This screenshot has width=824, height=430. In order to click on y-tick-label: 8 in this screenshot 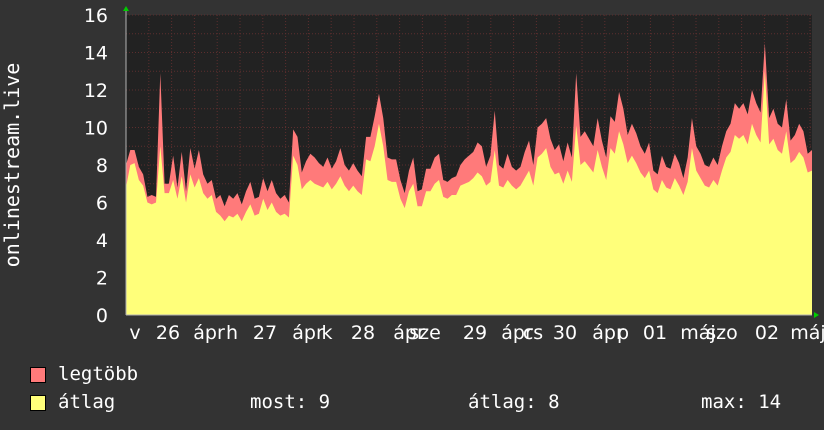, I will do `click(102, 166)`.